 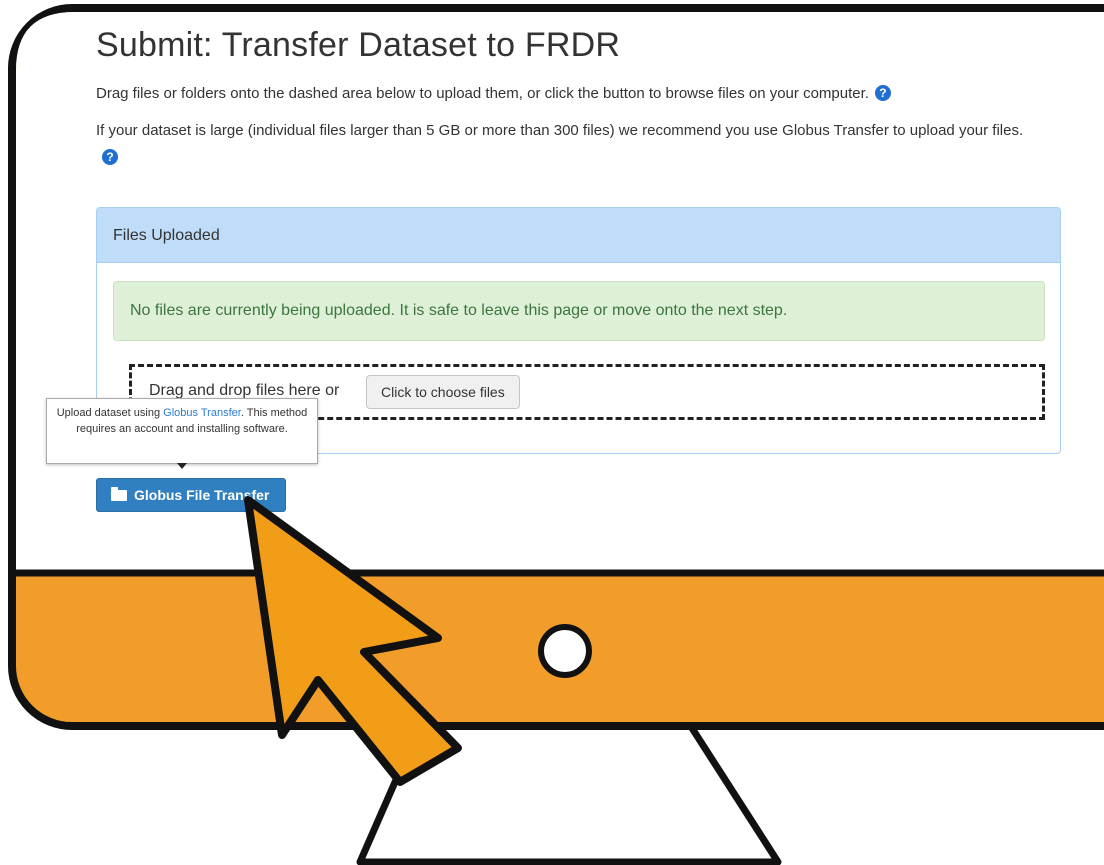 I want to click on panel-heading: Files Uploaded, so click(x=578, y=235).